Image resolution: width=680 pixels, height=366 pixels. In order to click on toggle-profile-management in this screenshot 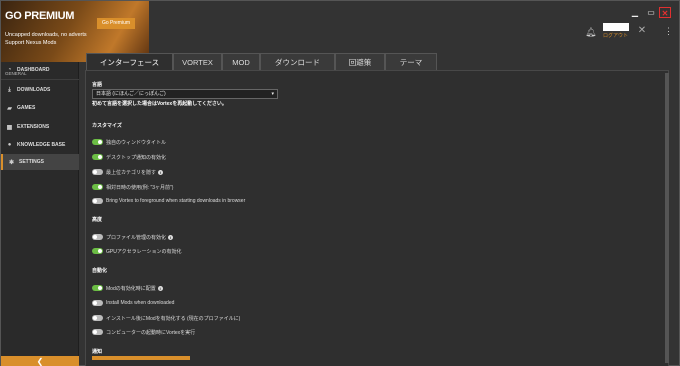, I will do `click(97, 237)`.